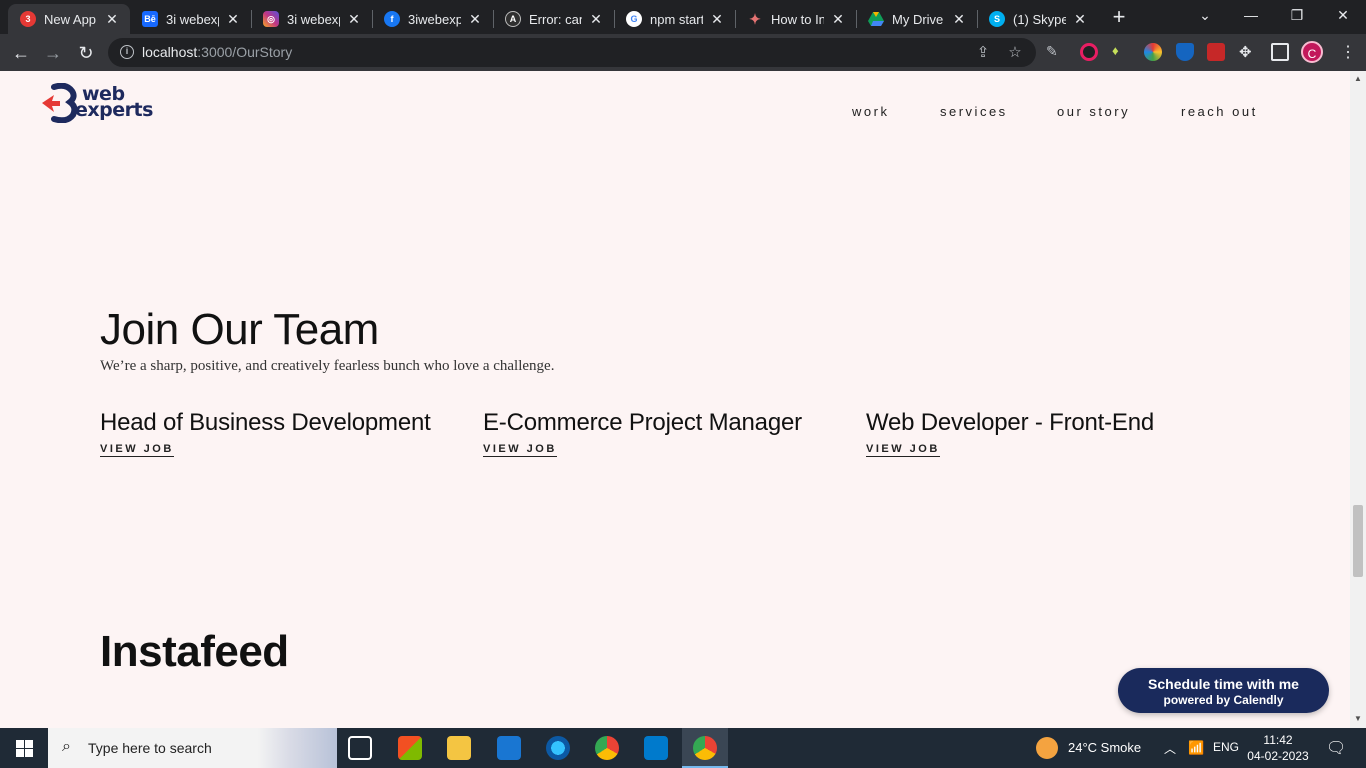 The image size is (1366, 768). Describe the element at coordinates (983, 52) in the screenshot. I see `share-icon: ⇪` at that location.